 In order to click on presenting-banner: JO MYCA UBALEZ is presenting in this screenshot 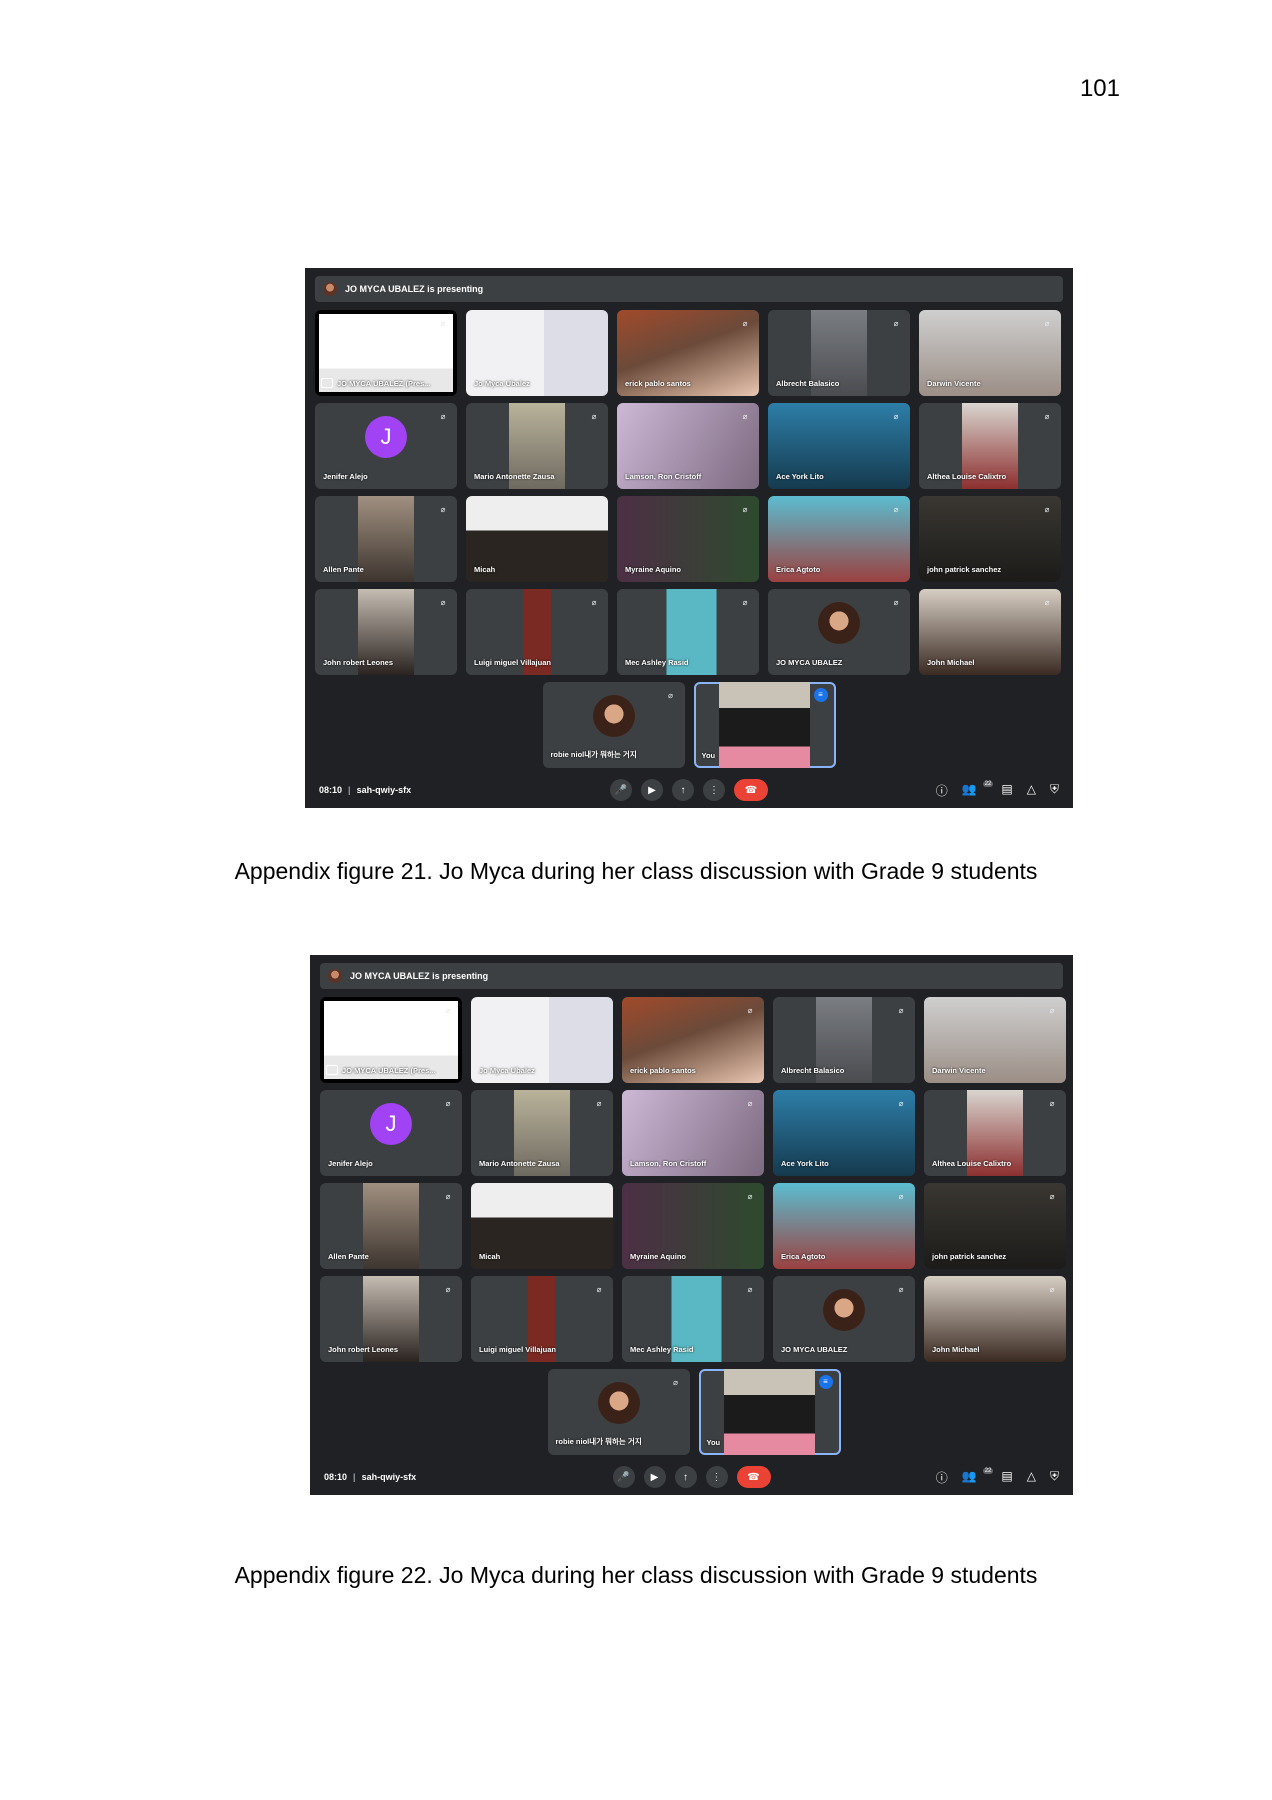, I will do `click(689, 289)`.